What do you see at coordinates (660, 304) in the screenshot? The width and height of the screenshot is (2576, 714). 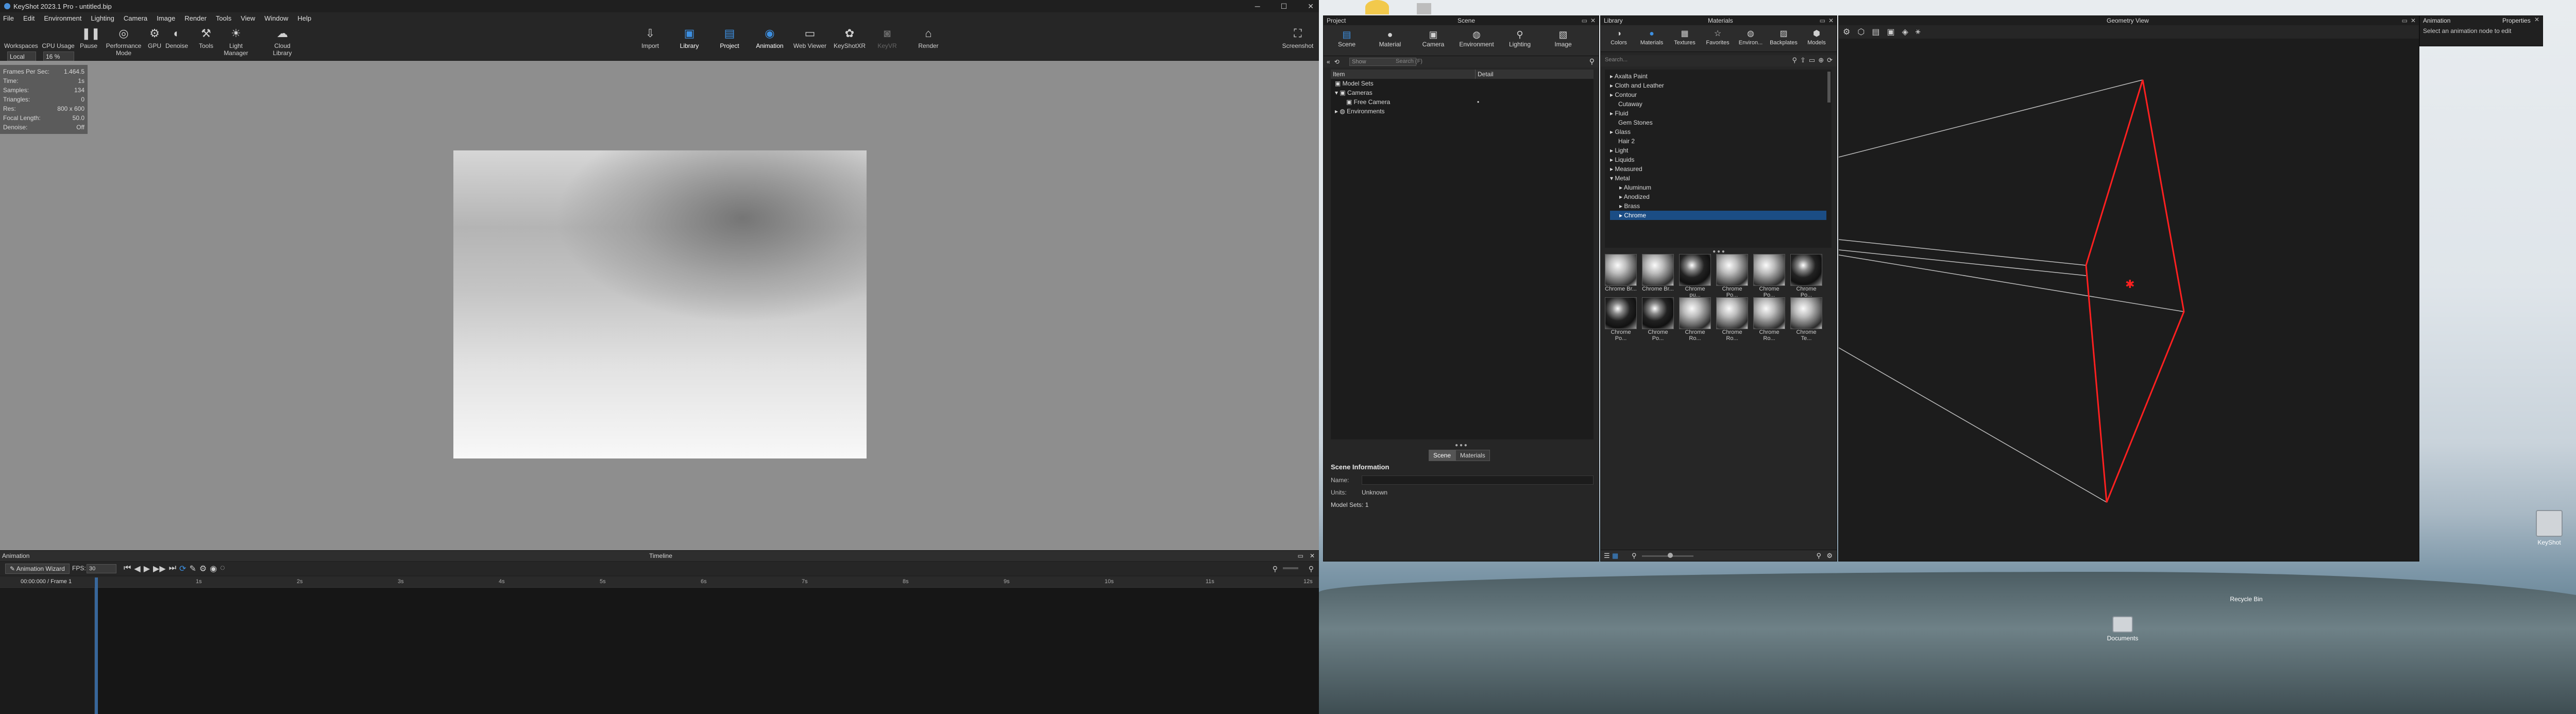 I see `render-output-image` at bounding box center [660, 304].